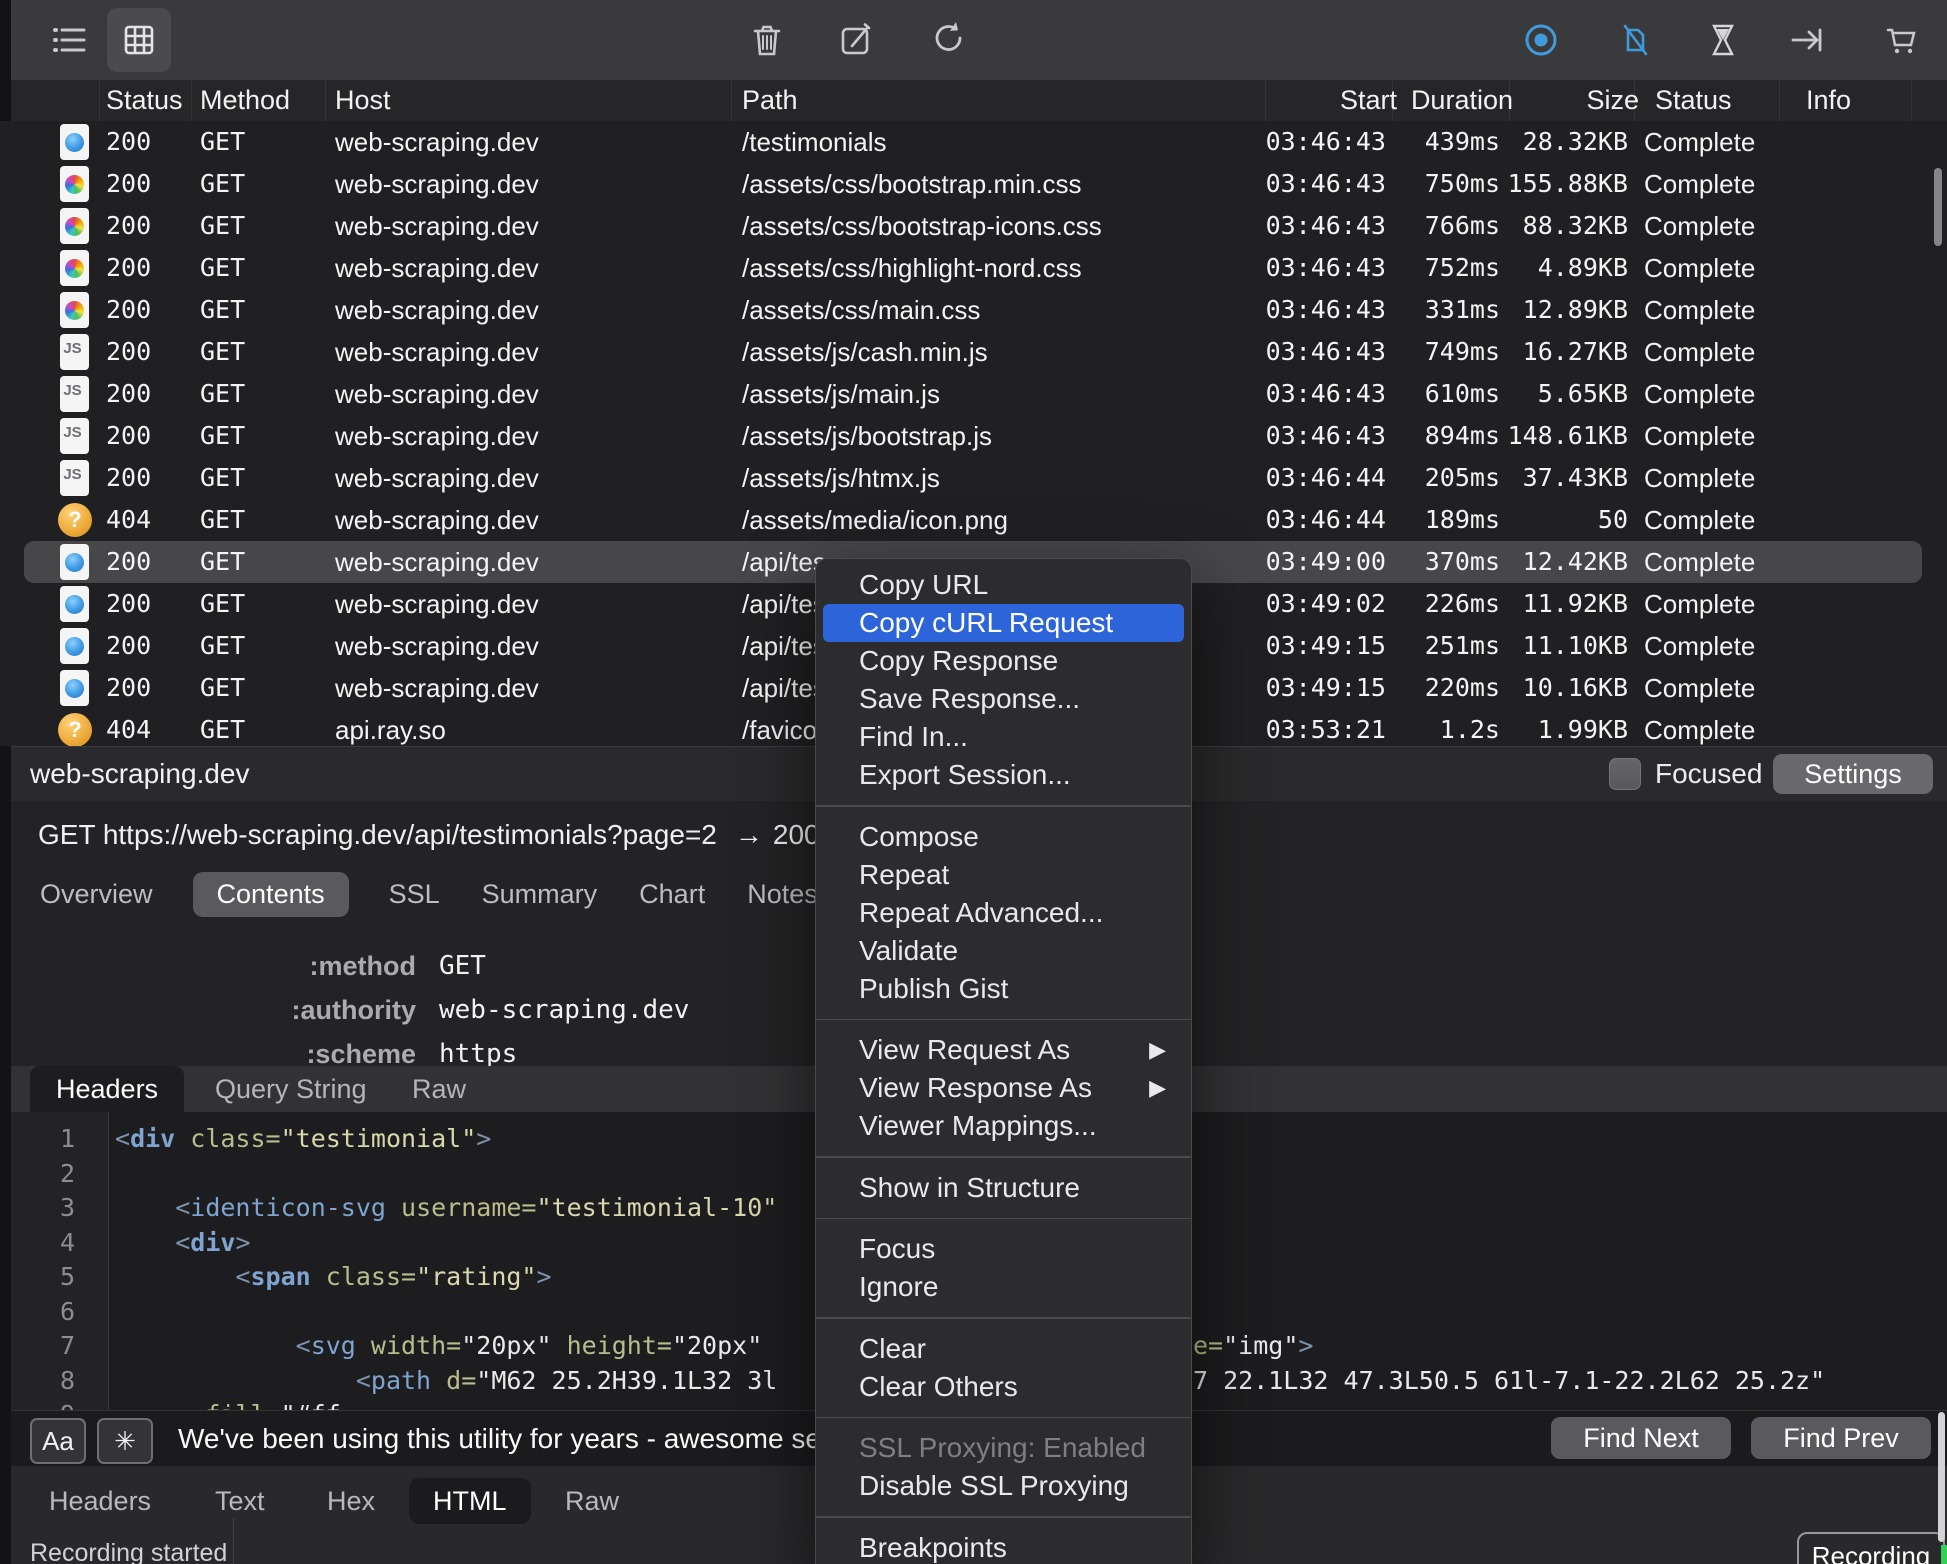 The height and width of the screenshot is (1564, 1947). I want to click on tab-summary: Summary, so click(540, 894).